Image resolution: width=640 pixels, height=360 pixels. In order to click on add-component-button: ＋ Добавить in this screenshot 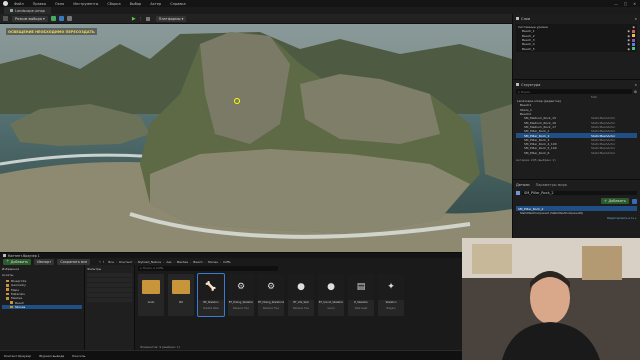, I will do `click(614, 201)`.